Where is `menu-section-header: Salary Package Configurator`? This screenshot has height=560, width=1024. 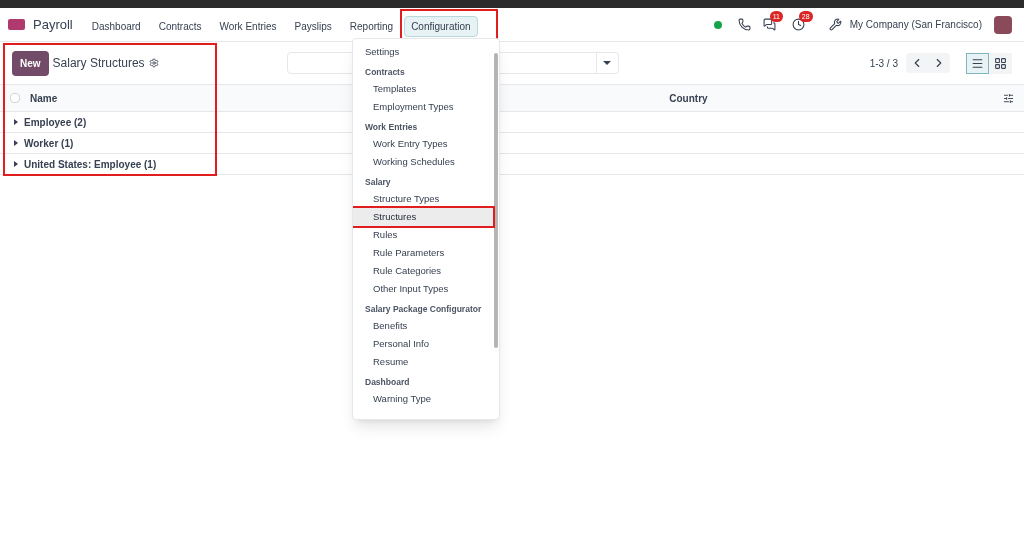
menu-section-header: Salary Package Configurator is located at coordinates (423, 309).